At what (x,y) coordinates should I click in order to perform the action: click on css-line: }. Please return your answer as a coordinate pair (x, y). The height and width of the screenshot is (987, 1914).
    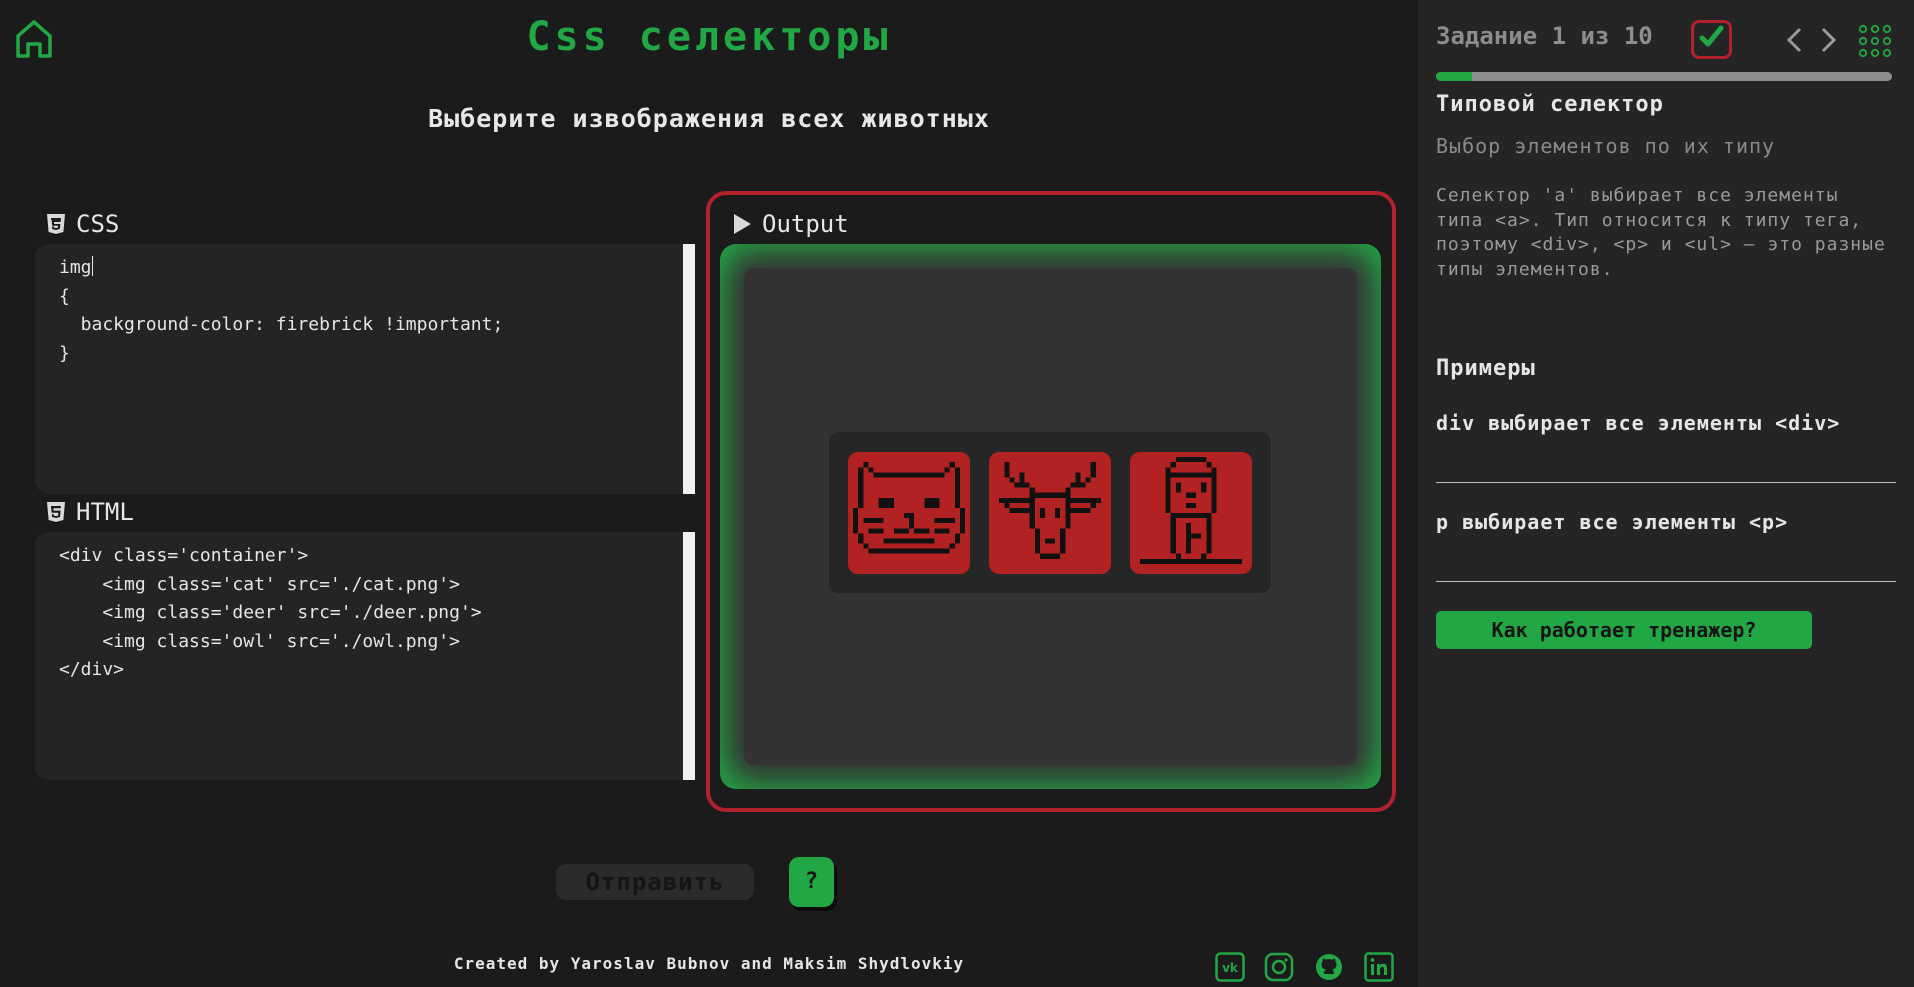
    Looking at the image, I should click on (64, 353).